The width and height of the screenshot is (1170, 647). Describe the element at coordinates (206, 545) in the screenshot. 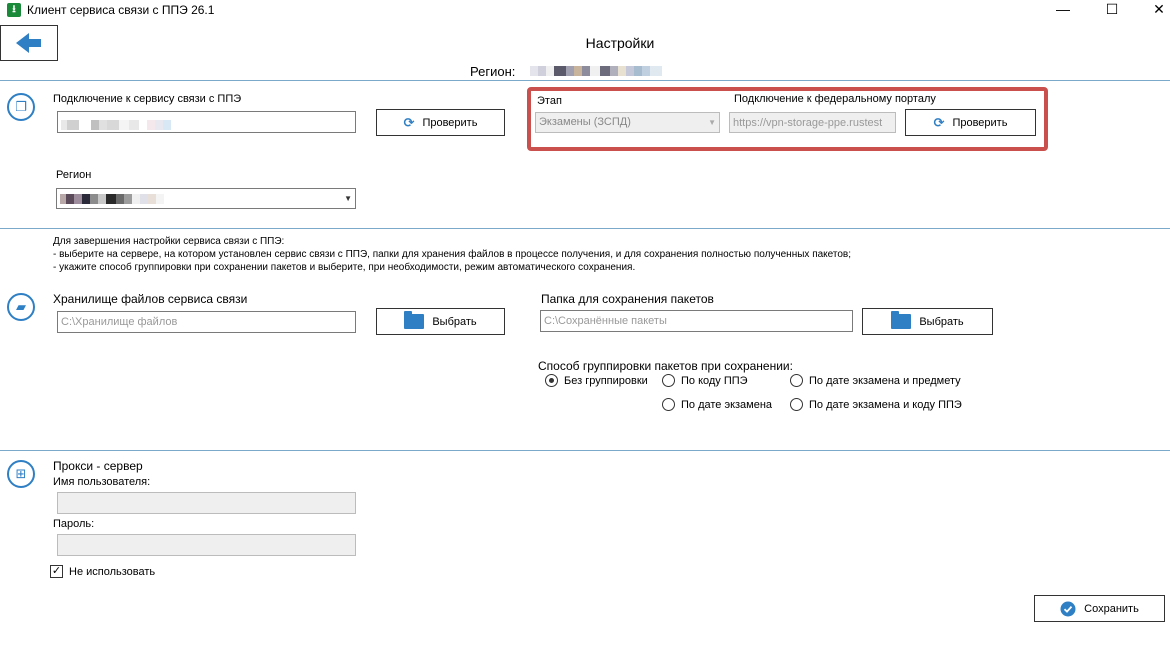

I see `proxy-password-input` at that location.